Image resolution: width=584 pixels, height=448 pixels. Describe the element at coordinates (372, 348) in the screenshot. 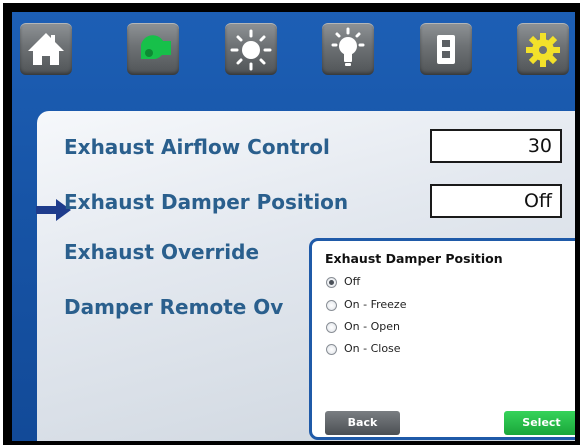

I see `option-label: On - Close` at that location.